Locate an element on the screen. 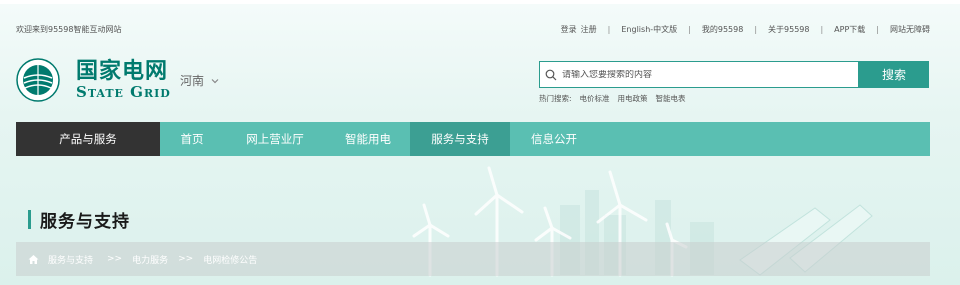 The width and height of the screenshot is (960, 285). region-selector: 河南 is located at coordinates (200, 80).